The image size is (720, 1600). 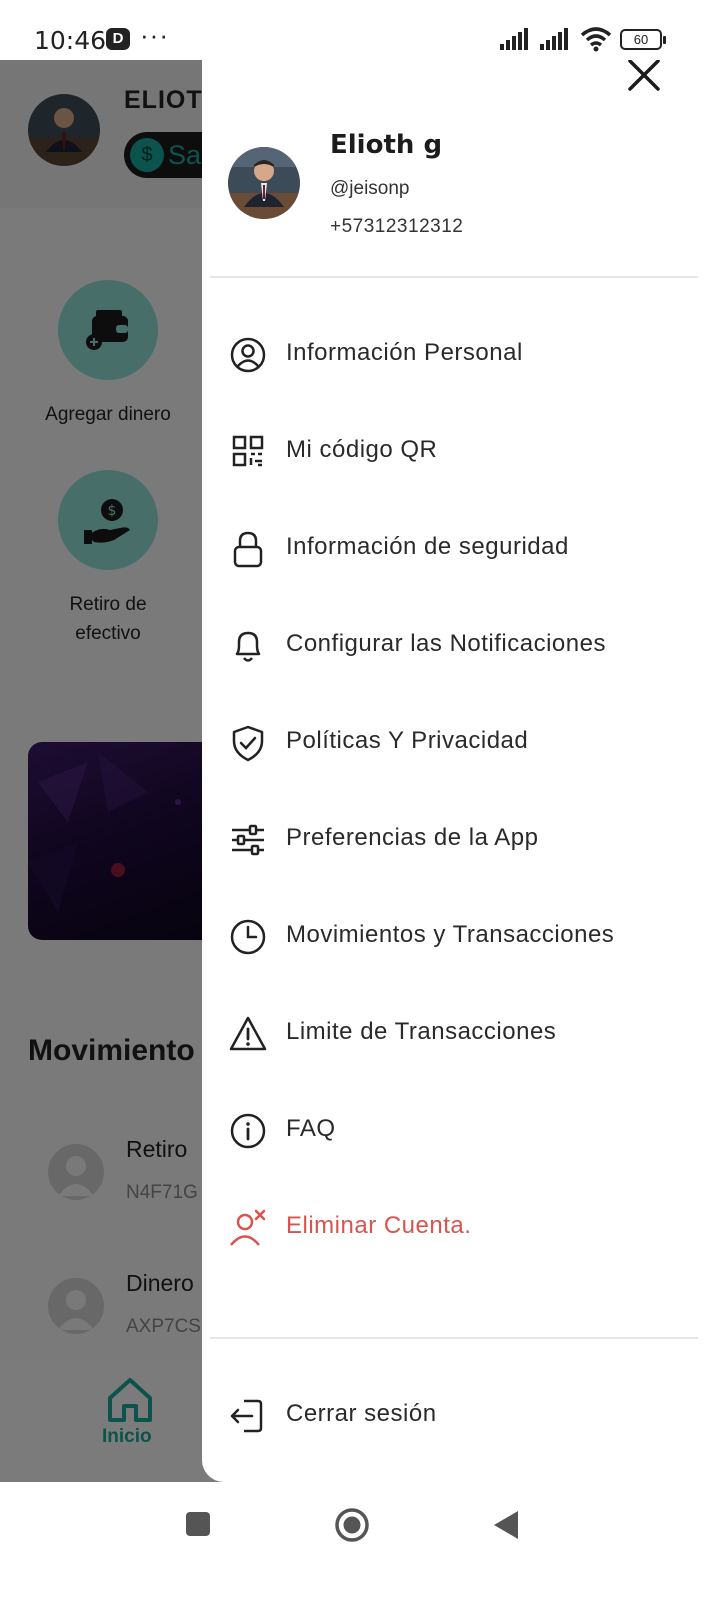 What do you see at coordinates (70, 40) in the screenshot?
I see `status-time: 10:46` at bounding box center [70, 40].